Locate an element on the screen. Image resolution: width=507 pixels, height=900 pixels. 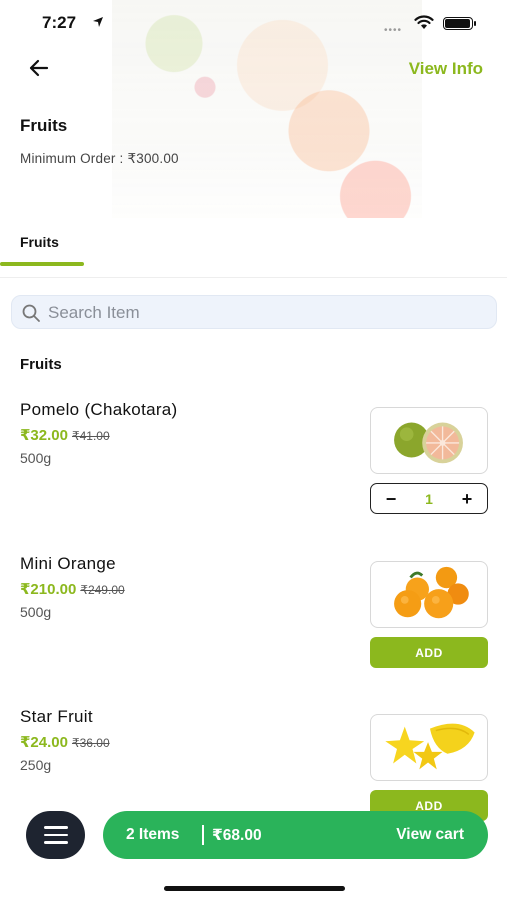
product-image-pomelo is located at coordinates (429, 440).